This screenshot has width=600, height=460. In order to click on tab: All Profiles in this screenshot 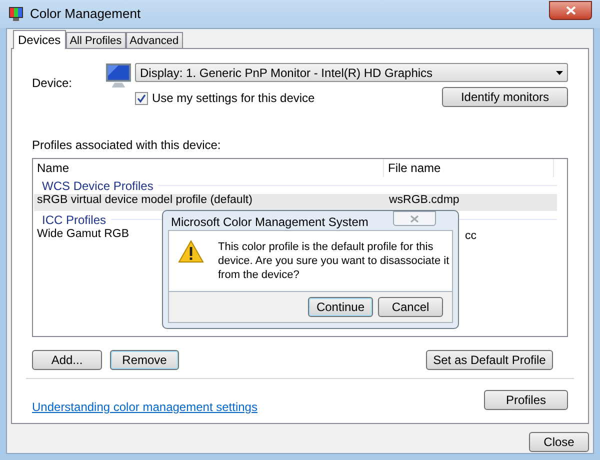, I will do `click(96, 40)`.